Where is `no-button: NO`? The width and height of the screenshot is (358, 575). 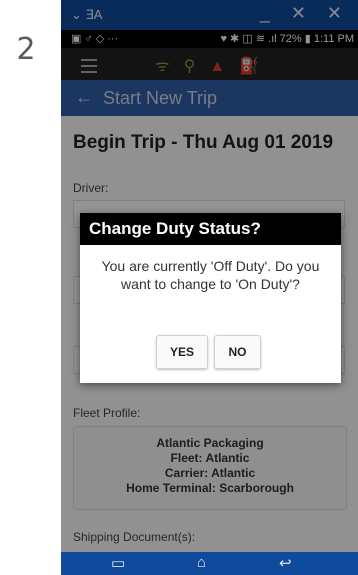 no-button: NO is located at coordinates (237, 352).